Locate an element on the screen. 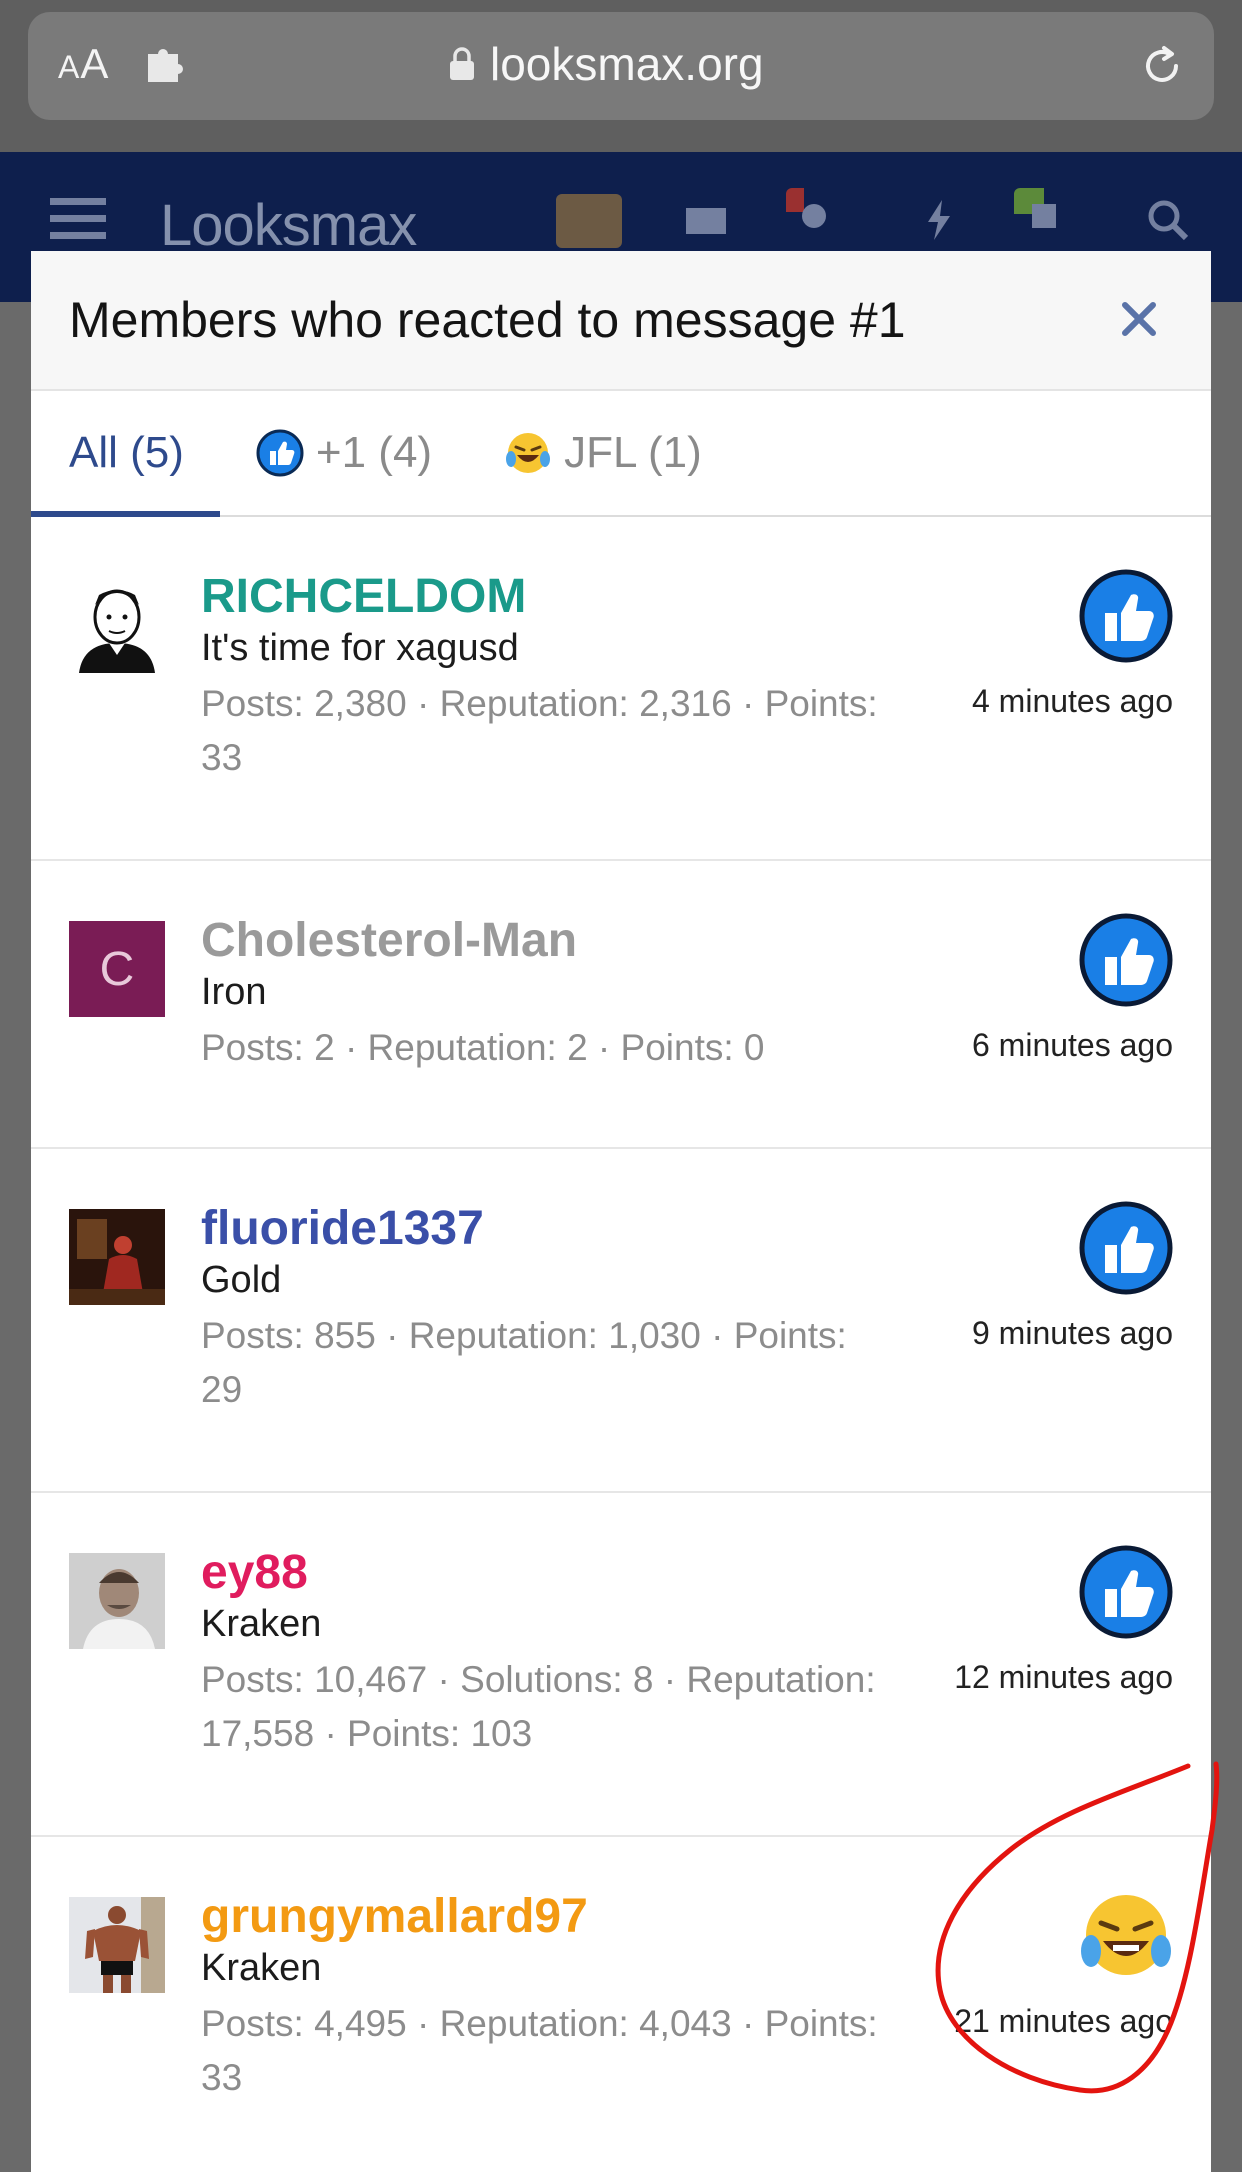  chat-icon is located at coordinates (1035, 208).